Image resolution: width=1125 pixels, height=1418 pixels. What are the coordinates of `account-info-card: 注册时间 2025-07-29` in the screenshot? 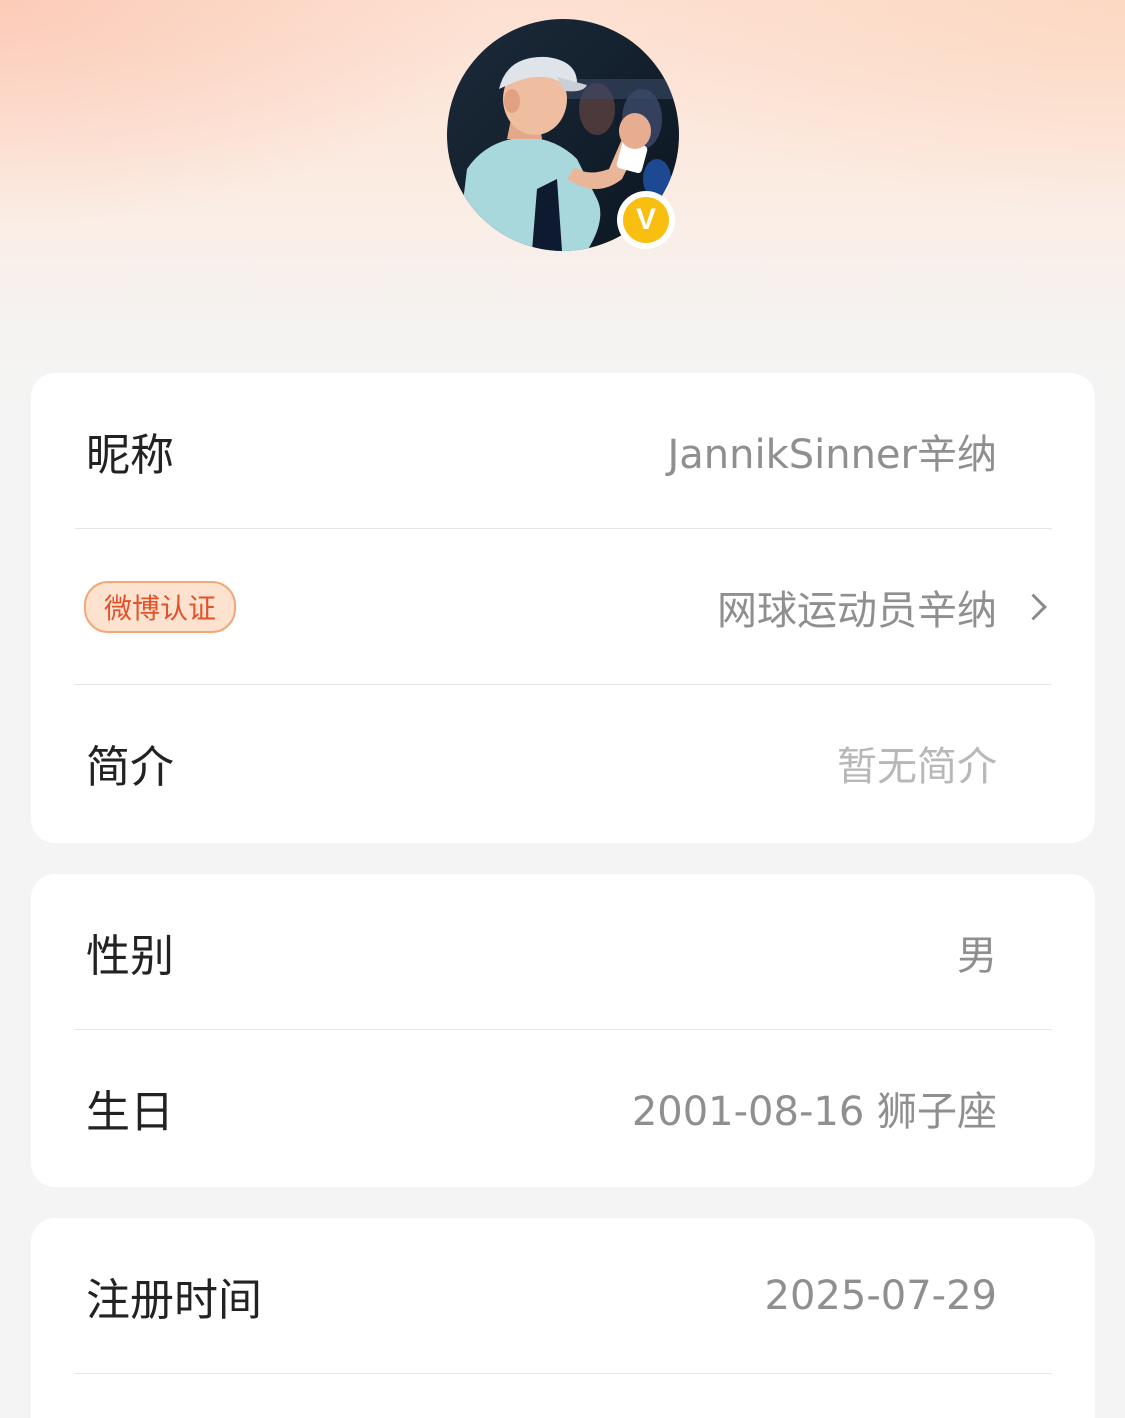 It's located at (563, 1318).